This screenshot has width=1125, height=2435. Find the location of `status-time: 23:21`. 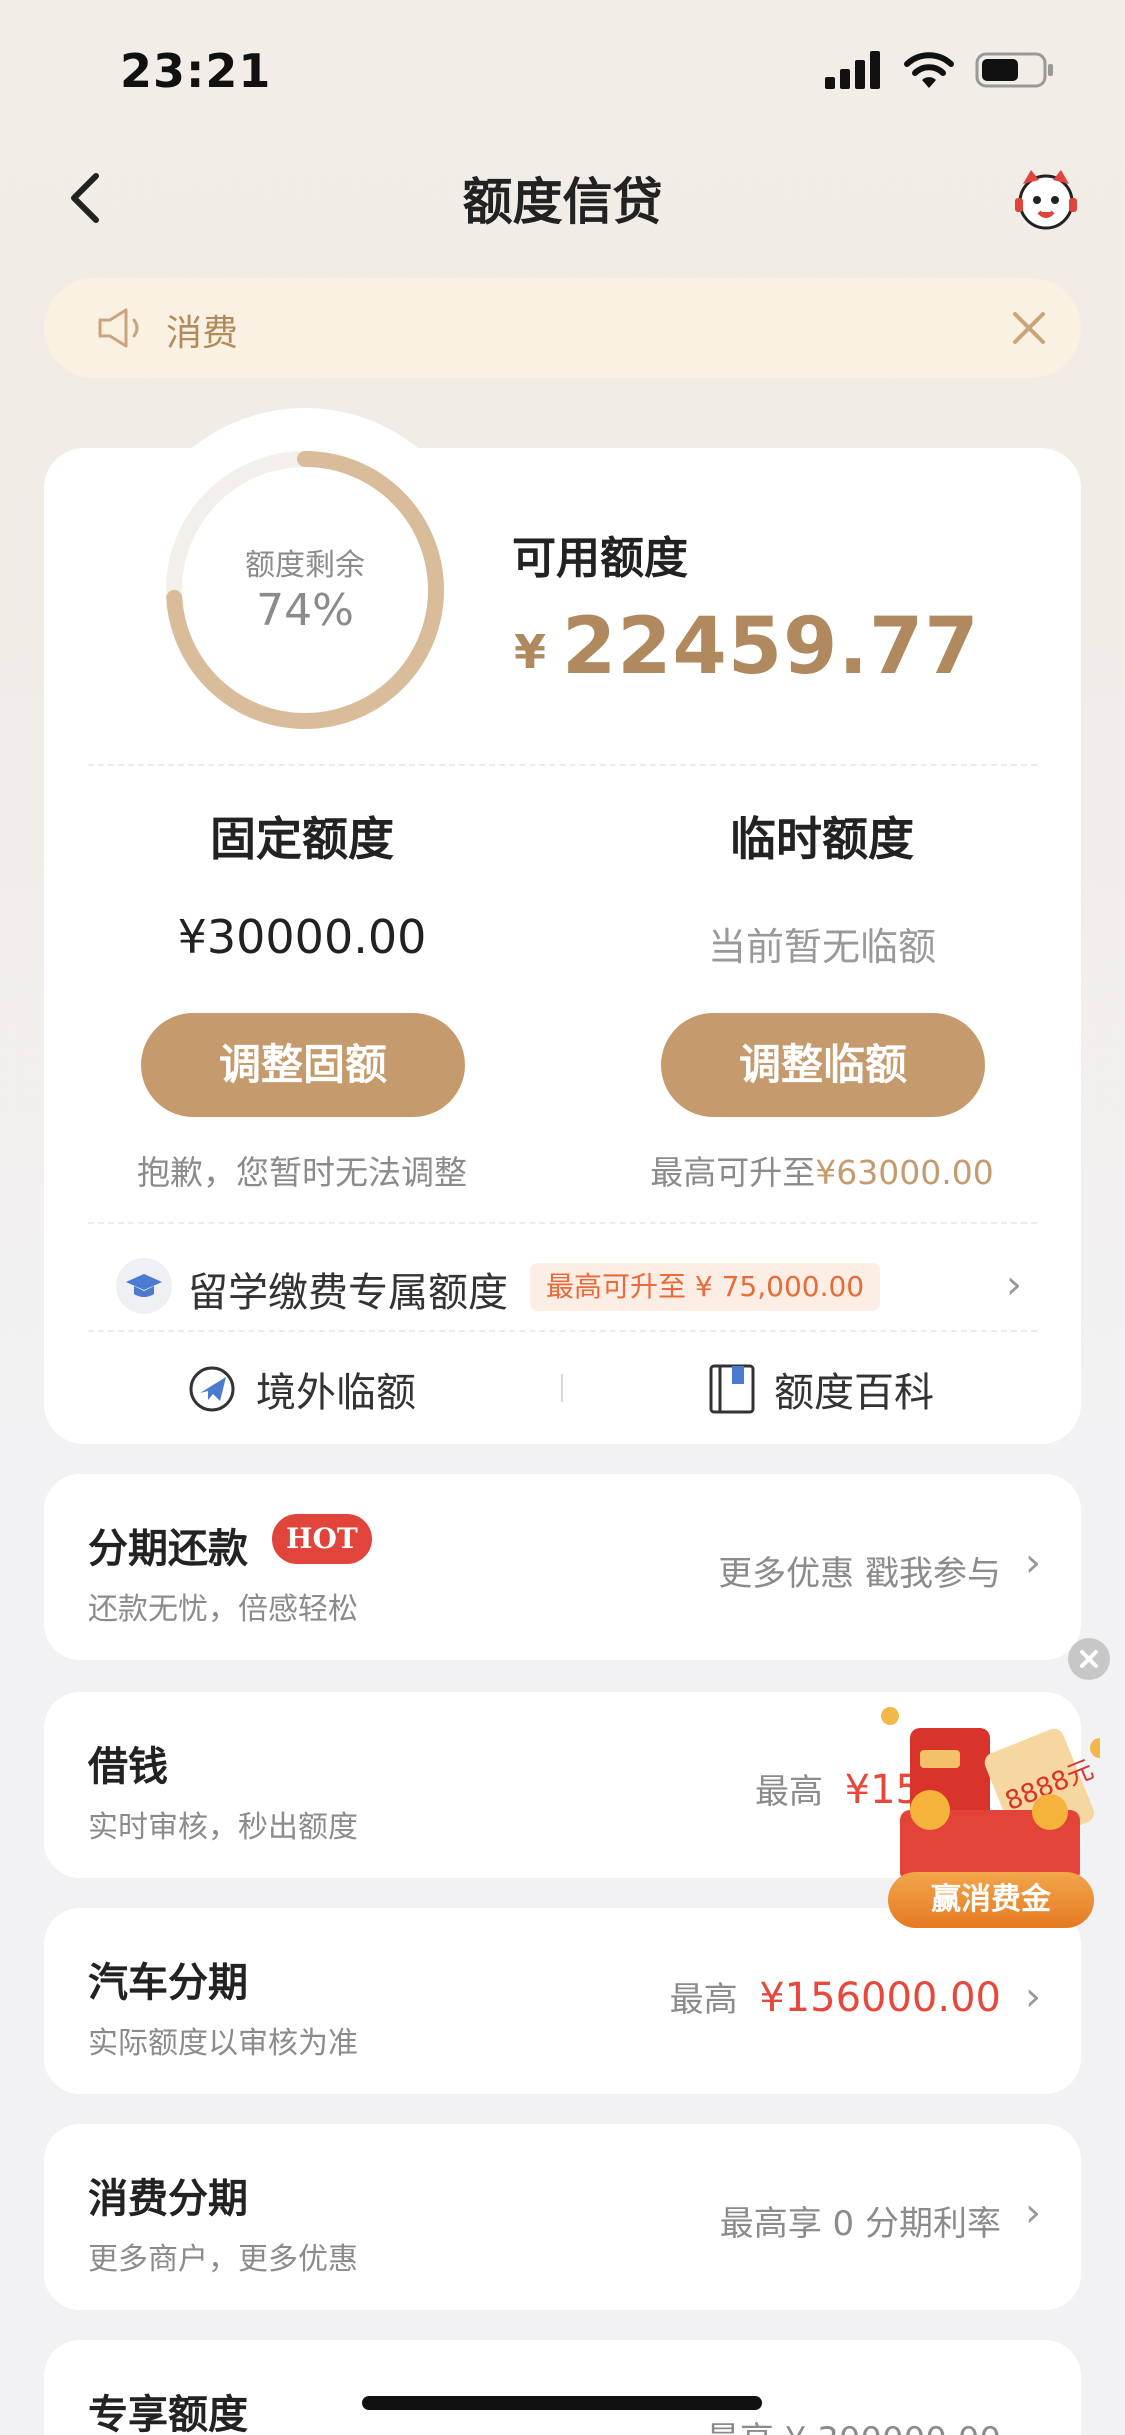

status-time: 23:21 is located at coordinates (196, 71).